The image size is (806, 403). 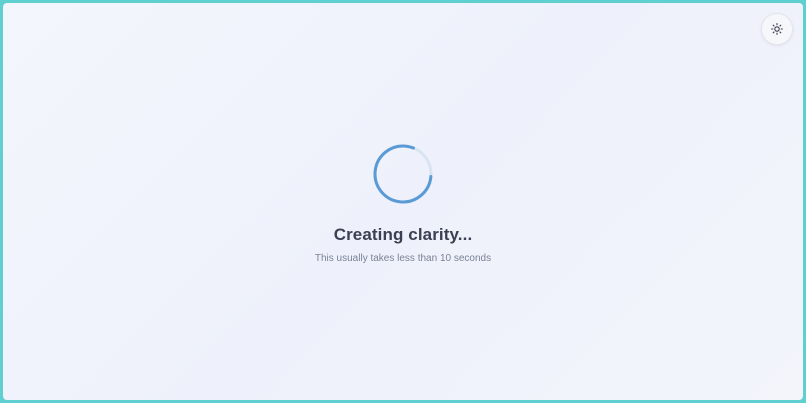 What do you see at coordinates (403, 258) in the screenshot?
I see `loading-subtitle: This usually takes less than 10 seconds` at bounding box center [403, 258].